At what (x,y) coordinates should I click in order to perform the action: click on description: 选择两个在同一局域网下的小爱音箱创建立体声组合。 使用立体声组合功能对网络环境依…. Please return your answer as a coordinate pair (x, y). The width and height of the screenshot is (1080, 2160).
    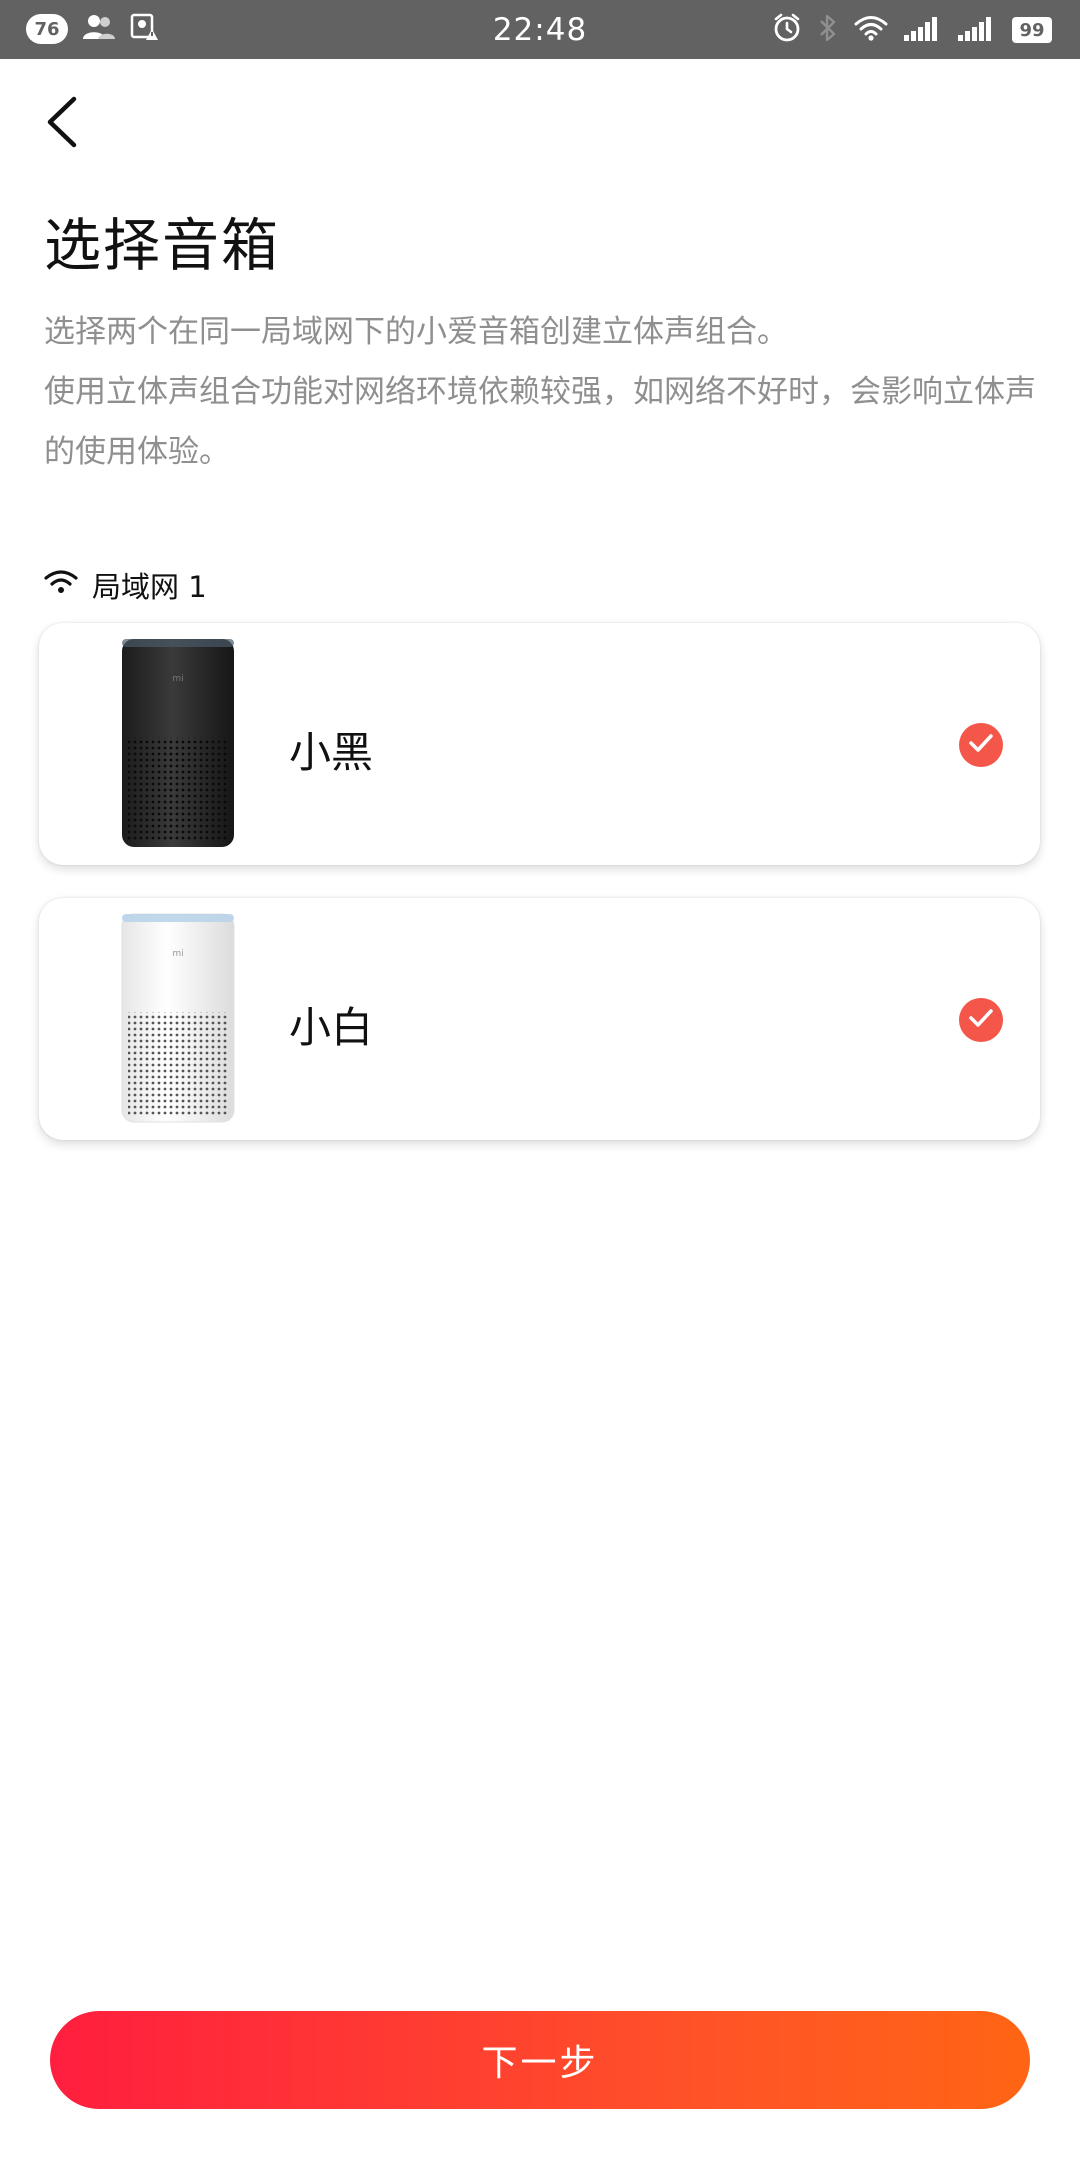
    Looking at the image, I should click on (544, 392).